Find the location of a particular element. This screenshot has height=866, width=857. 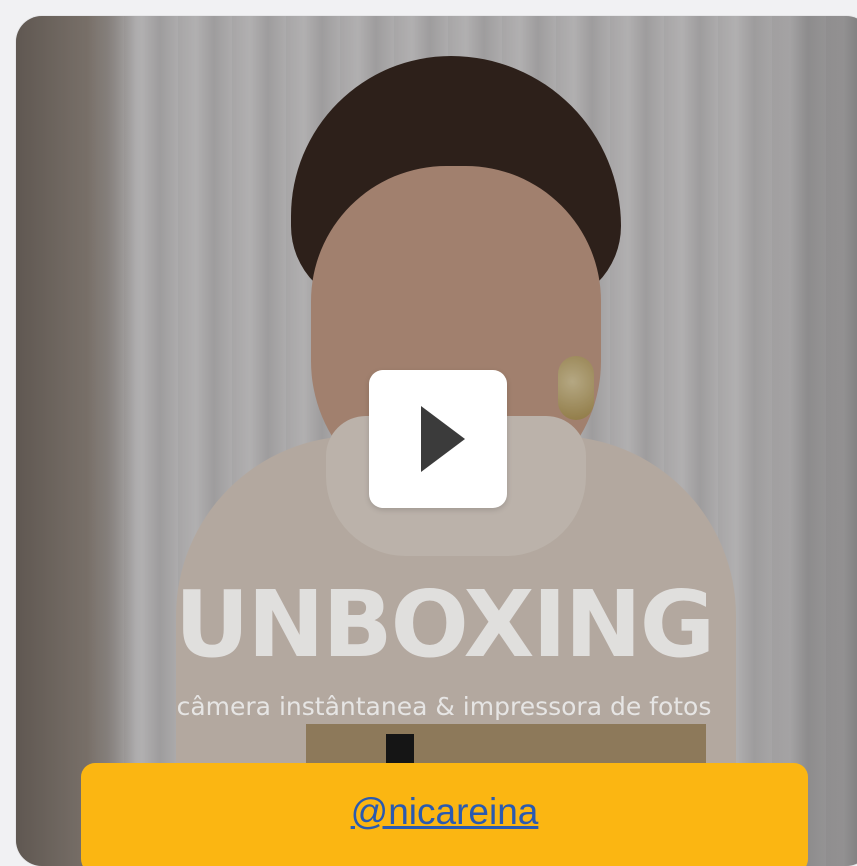

video-subline: câmera instântanea & impressora de fotos is located at coordinates (444, 706).